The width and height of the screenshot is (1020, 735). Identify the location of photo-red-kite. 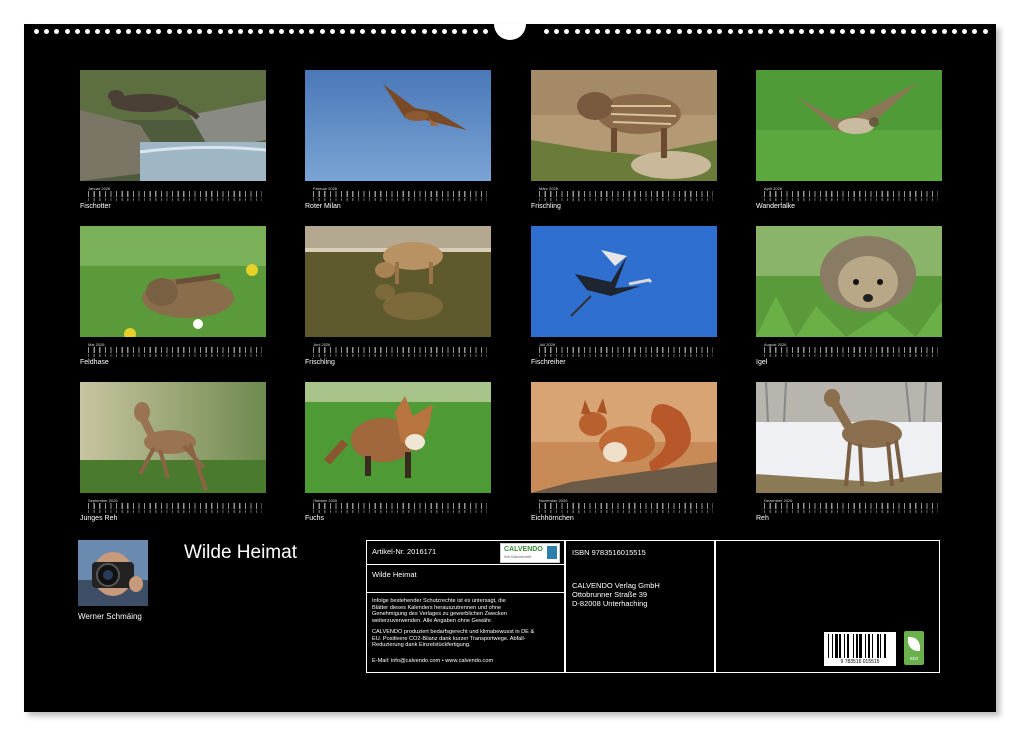
(398, 125).